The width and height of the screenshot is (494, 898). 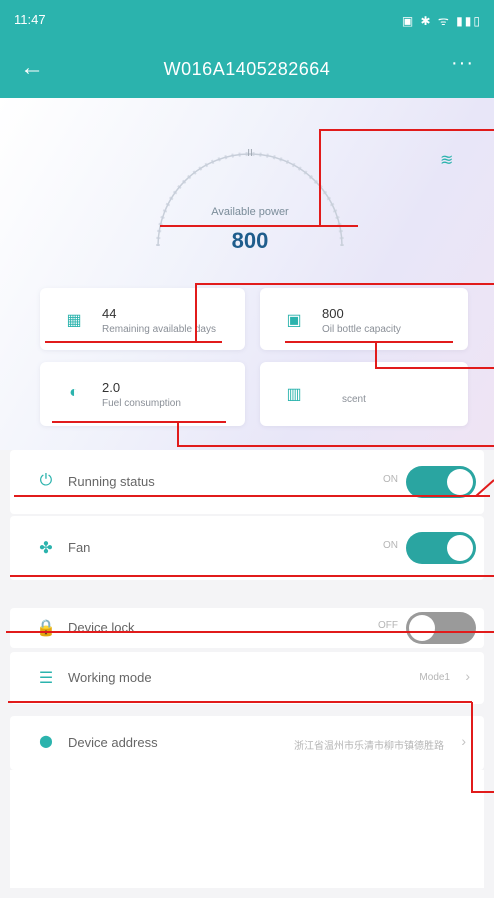 What do you see at coordinates (247, 678) in the screenshot?
I see `working-mode-row: ☰ Working mode Mode1 ›` at bounding box center [247, 678].